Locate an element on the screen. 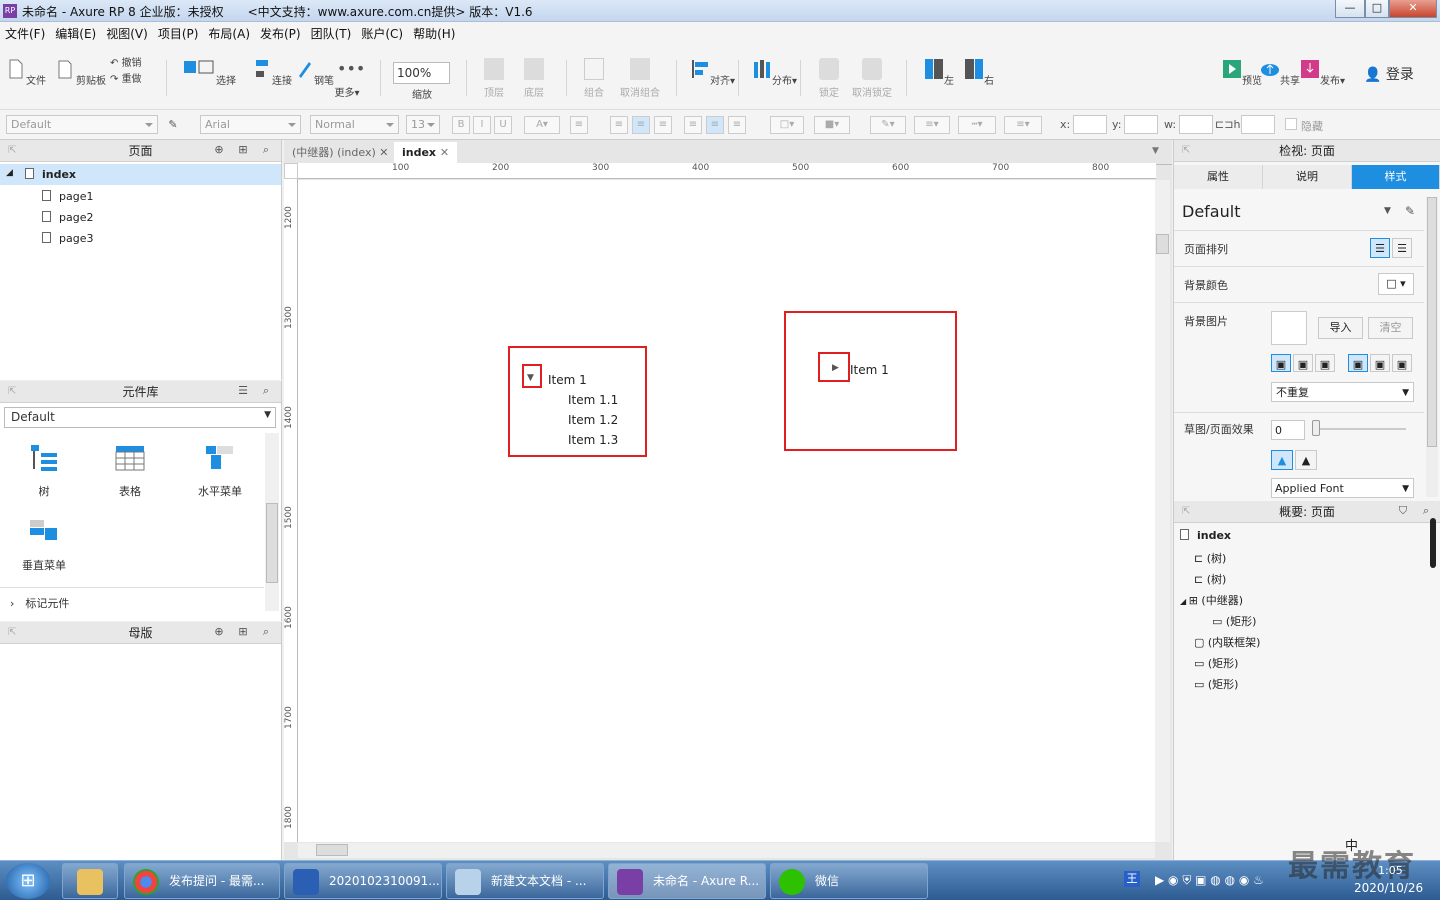 The height and width of the screenshot is (900, 1440). repeat-select: 不重复 ▼ is located at coordinates (1342, 392).